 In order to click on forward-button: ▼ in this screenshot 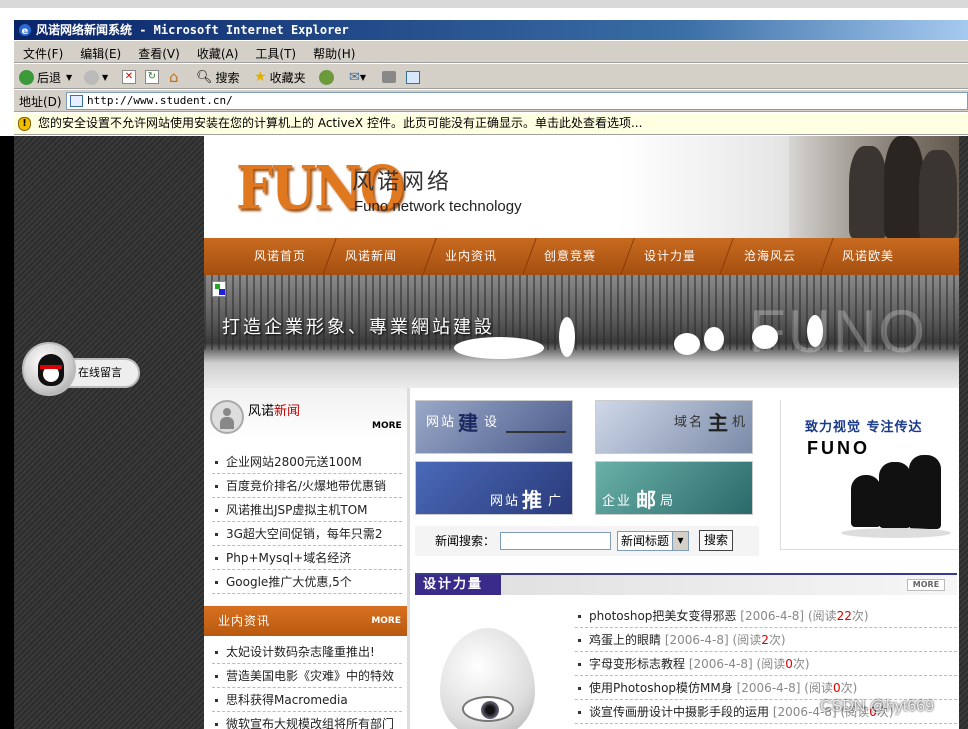, I will do `click(96, 77)`.